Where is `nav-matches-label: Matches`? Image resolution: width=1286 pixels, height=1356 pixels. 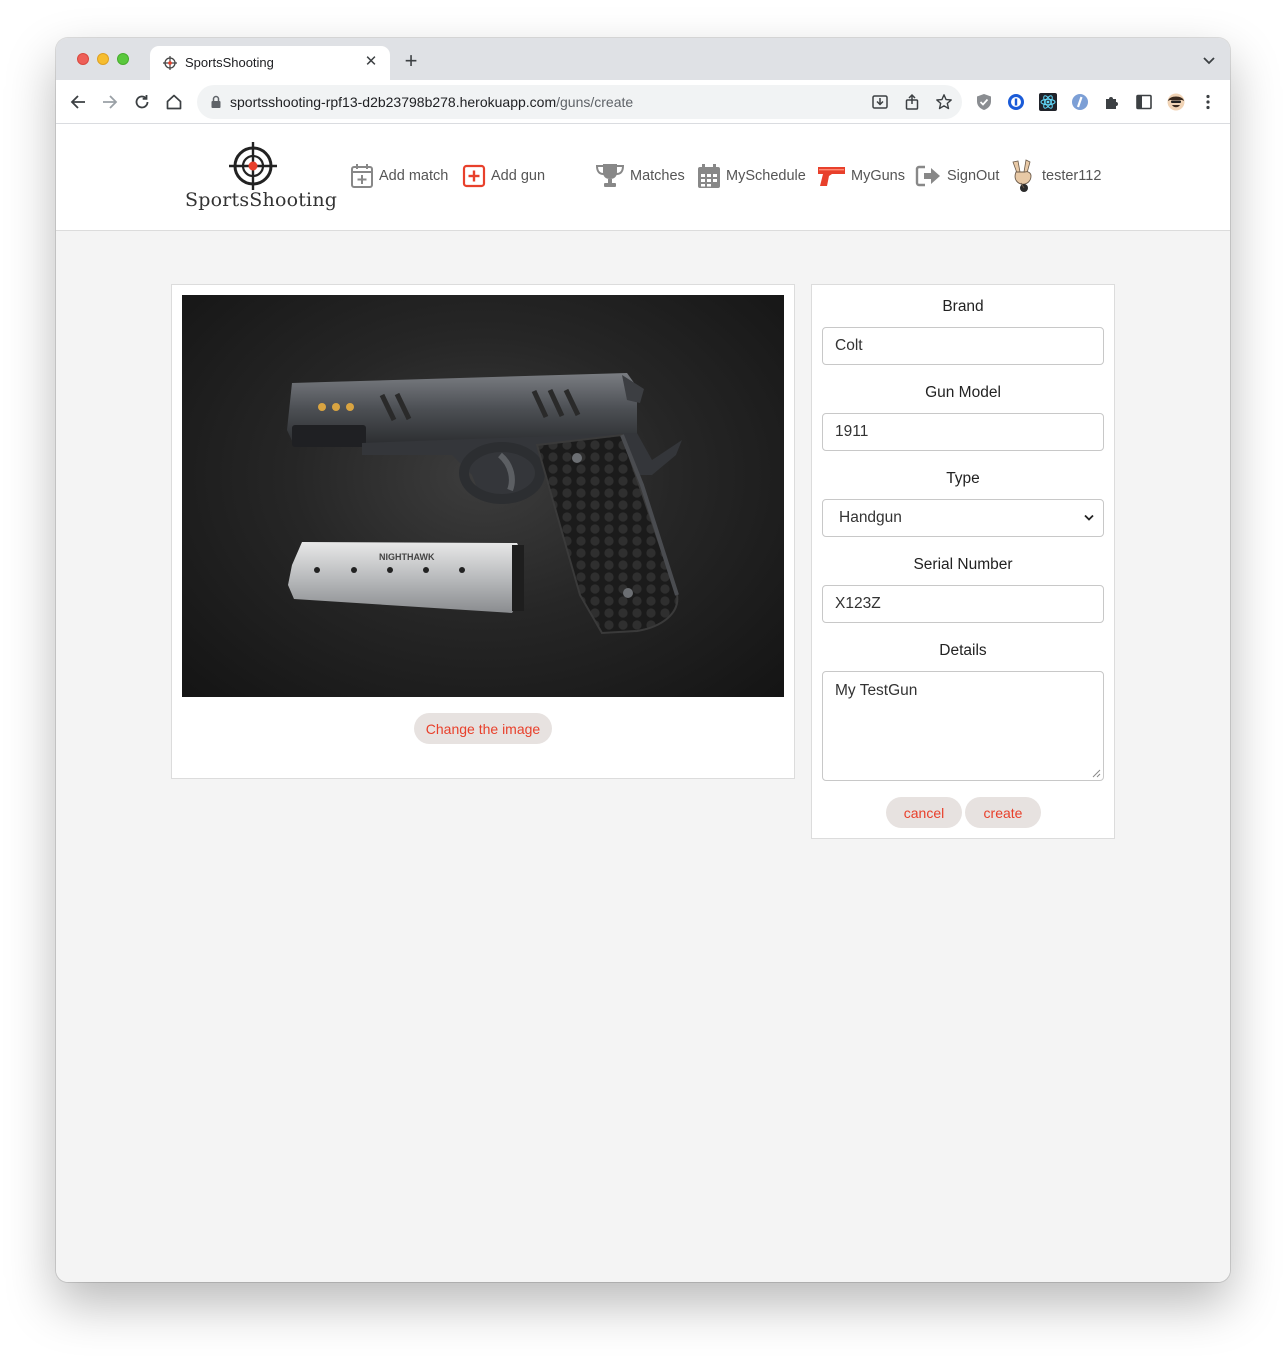 nav-matches-label: Matches is located at coordinates (657, 176).